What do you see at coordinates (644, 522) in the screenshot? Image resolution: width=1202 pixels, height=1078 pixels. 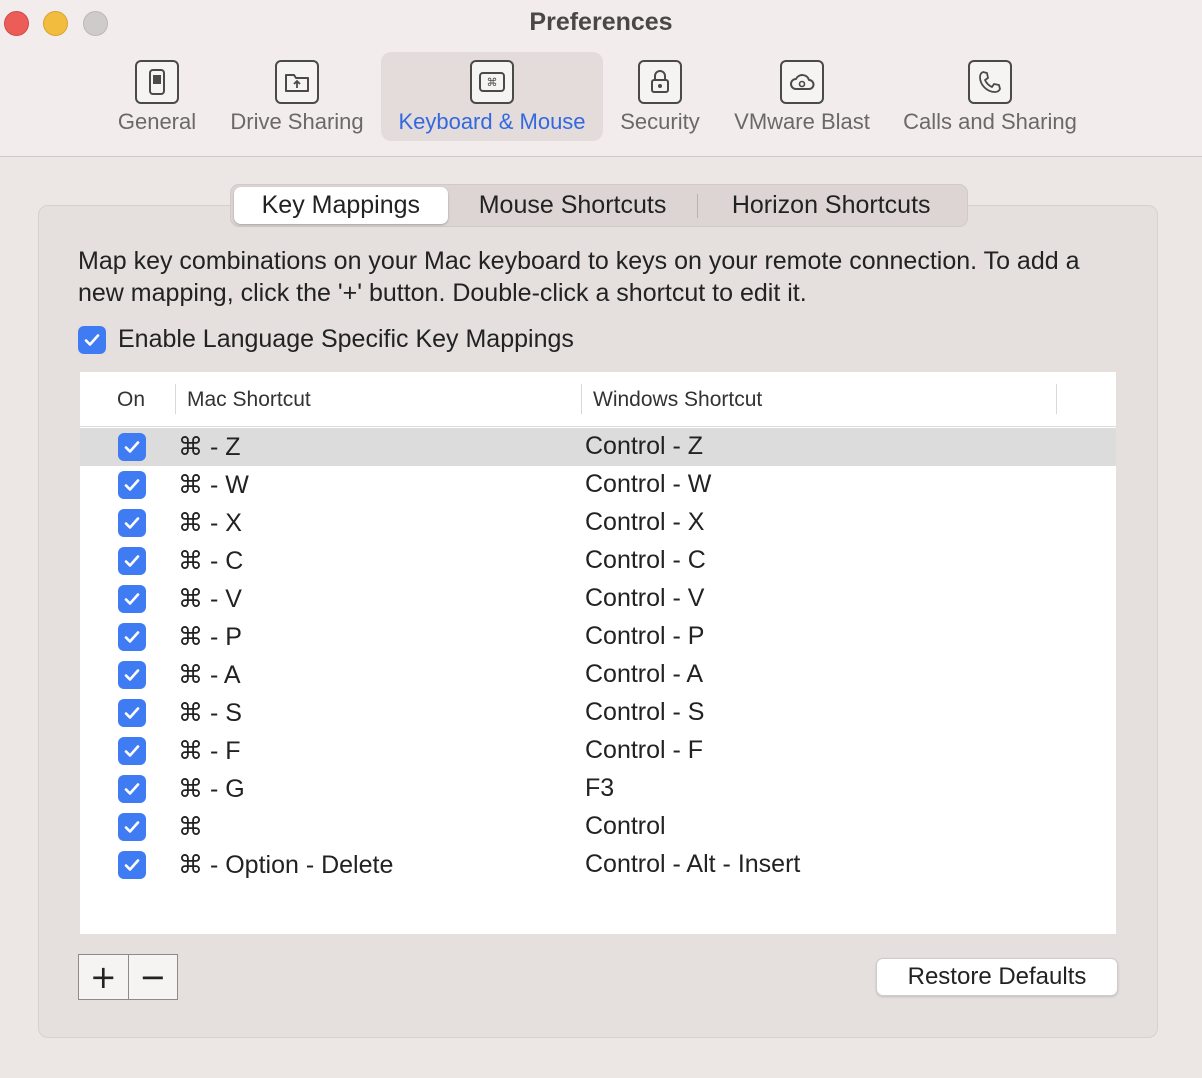 I see `windows-shortcut-cell: Control - X` at bounding box center [644, 522].